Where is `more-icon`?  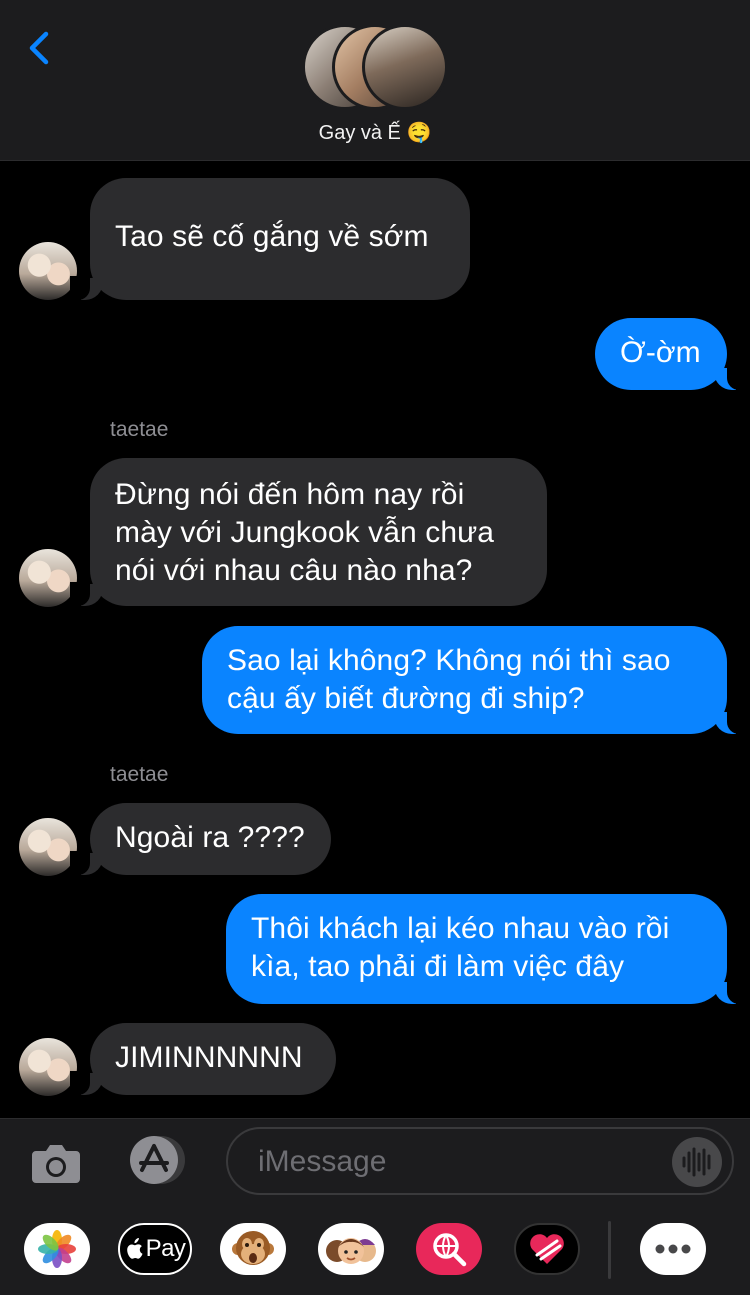
more-icon is located at coordinates (673, 1249).